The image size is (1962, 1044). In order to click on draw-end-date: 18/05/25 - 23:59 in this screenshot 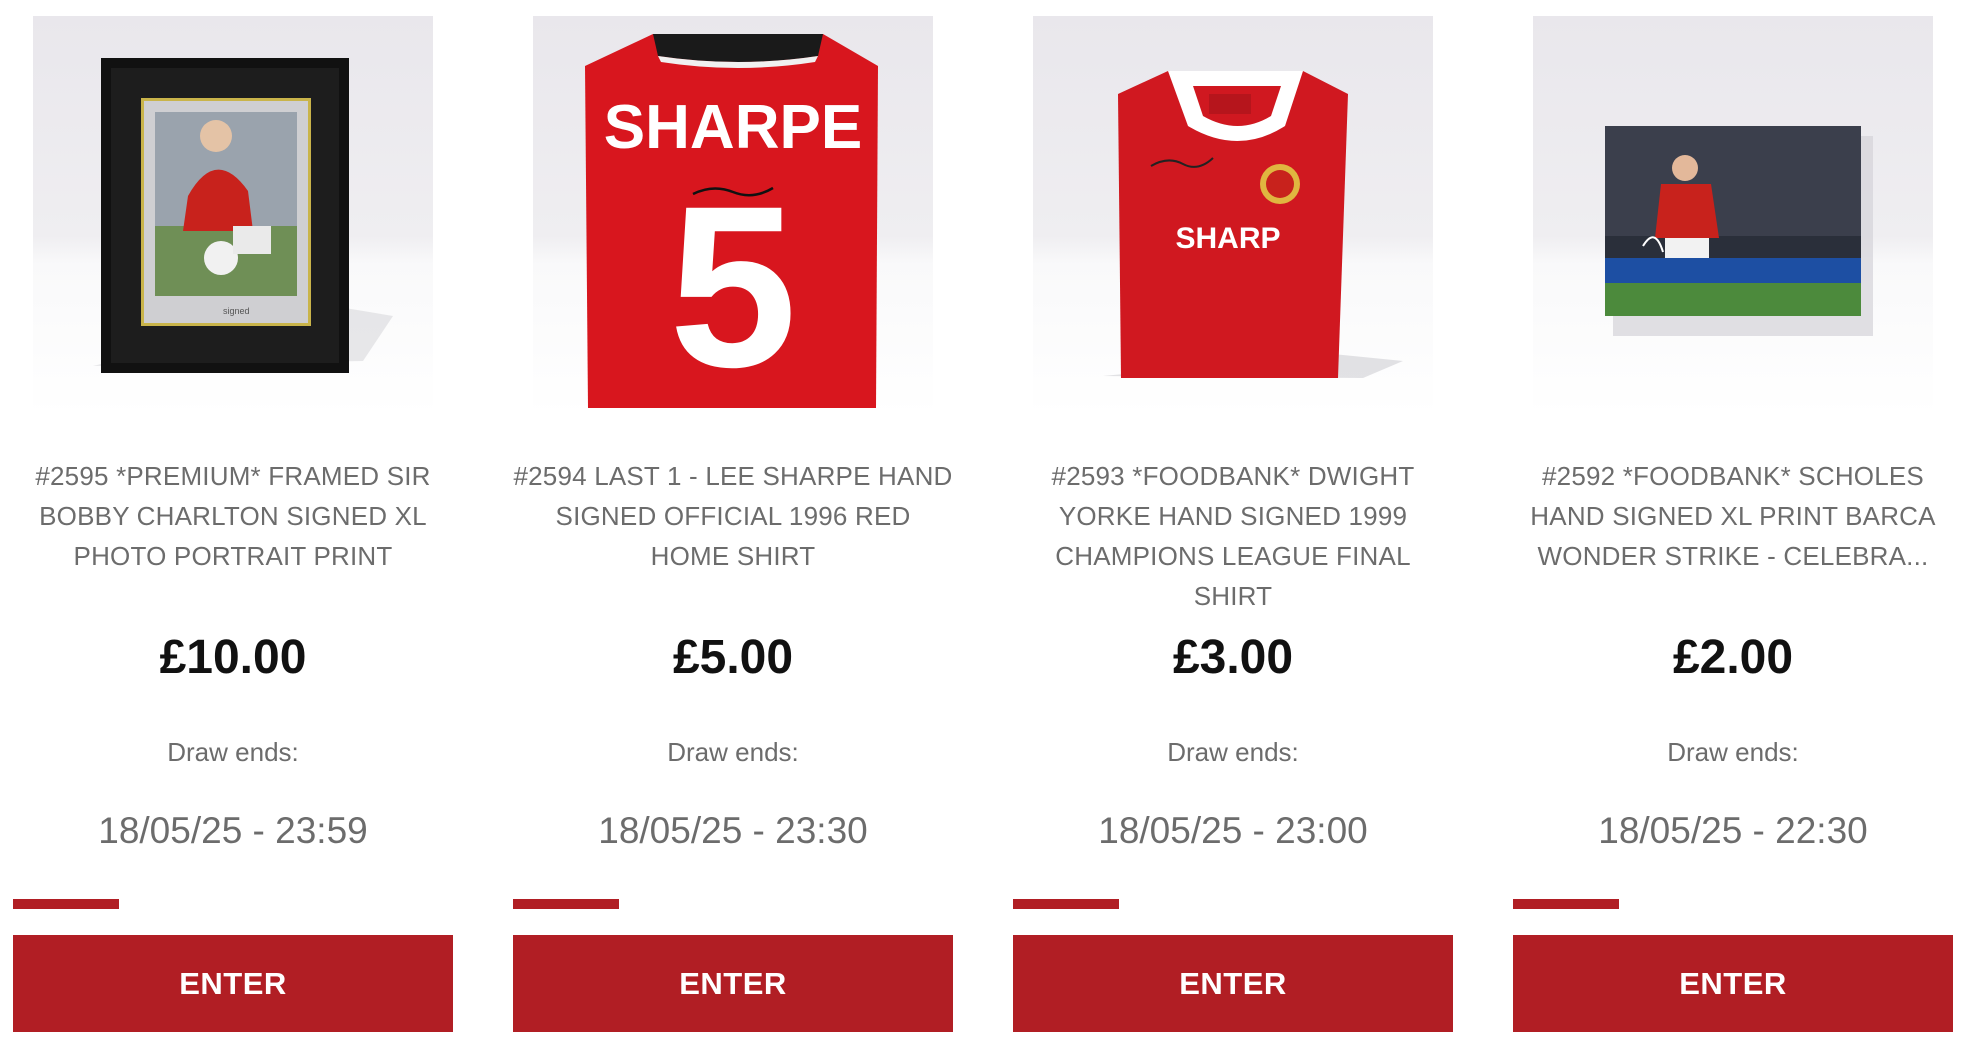, I will do `click(233, 830)`.